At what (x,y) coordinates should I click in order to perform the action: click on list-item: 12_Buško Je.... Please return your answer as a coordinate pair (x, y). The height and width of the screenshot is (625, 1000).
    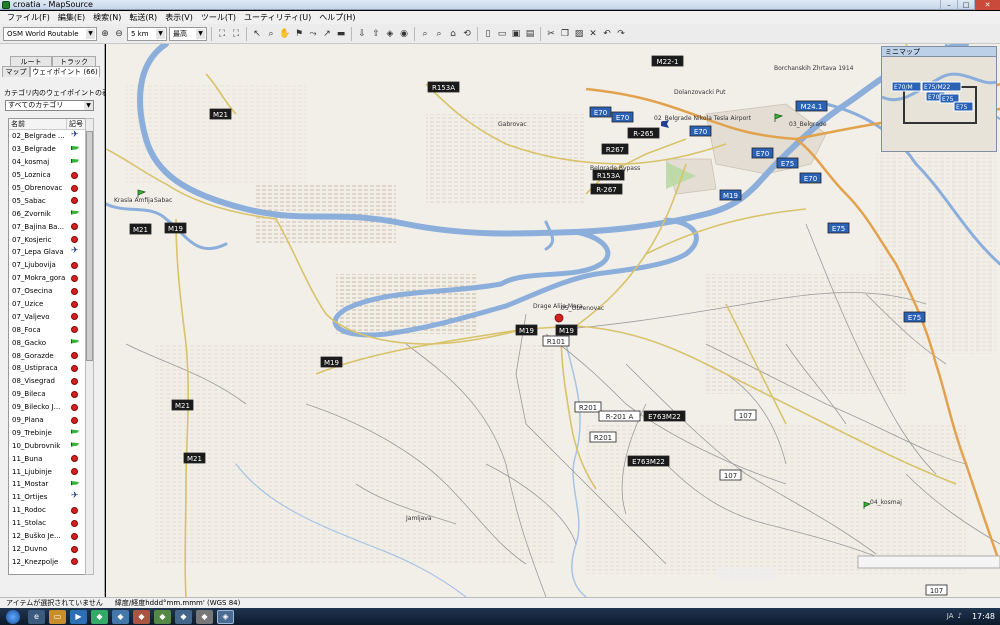
    Looking at the image, I should click on (50, 536).